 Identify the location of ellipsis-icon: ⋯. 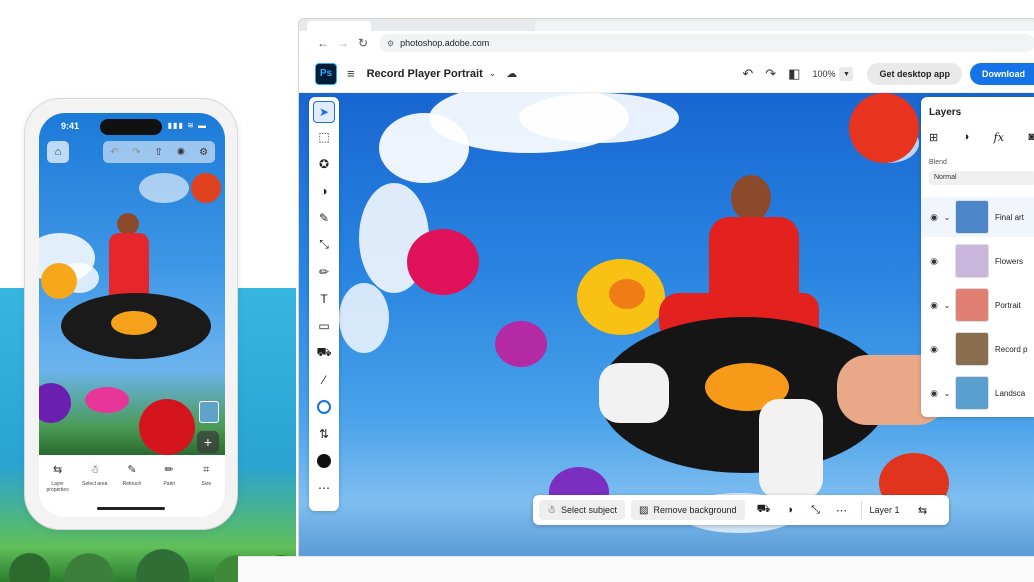
(842, 510).